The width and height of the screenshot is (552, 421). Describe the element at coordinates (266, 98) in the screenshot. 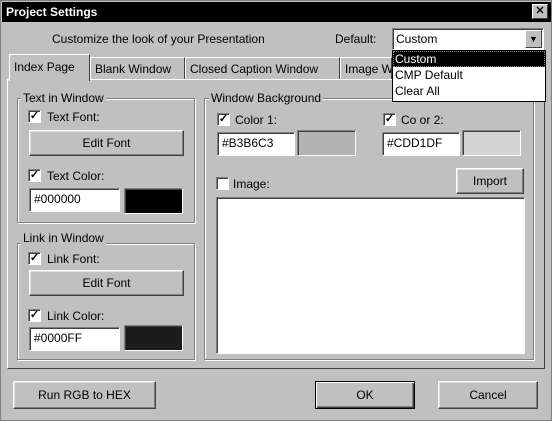

I see `window-background-label: Window Background` at that location.